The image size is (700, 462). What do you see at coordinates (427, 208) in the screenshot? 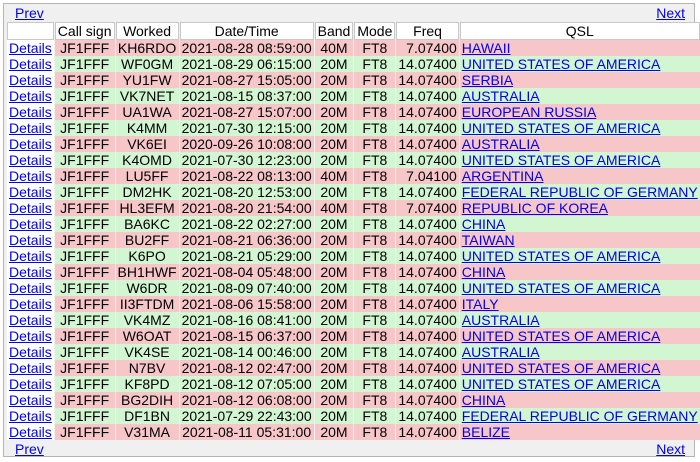
I see `freq-cell: 7.07400` at bounding box center [427, 208].